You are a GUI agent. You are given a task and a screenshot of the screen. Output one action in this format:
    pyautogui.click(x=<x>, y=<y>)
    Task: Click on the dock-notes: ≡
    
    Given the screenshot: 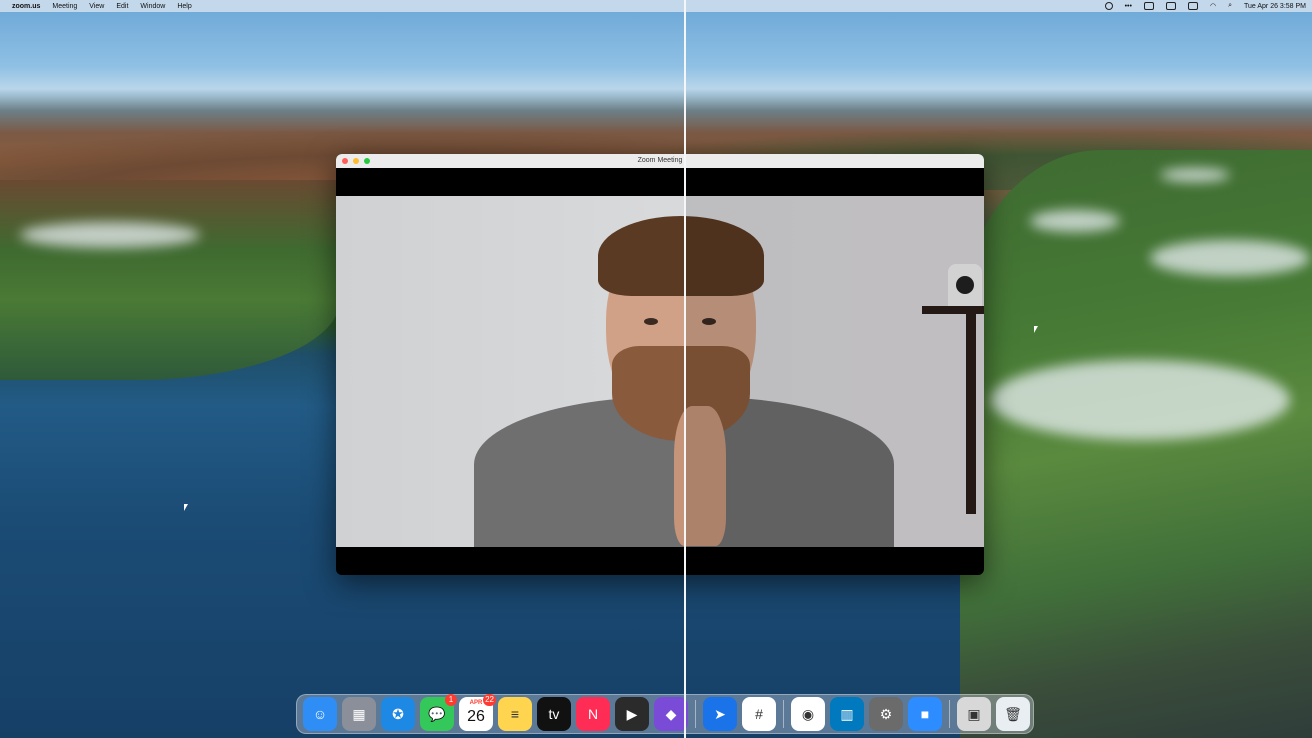 What is the action you would take?
    pyautogui.click(x=515, y=714)
    